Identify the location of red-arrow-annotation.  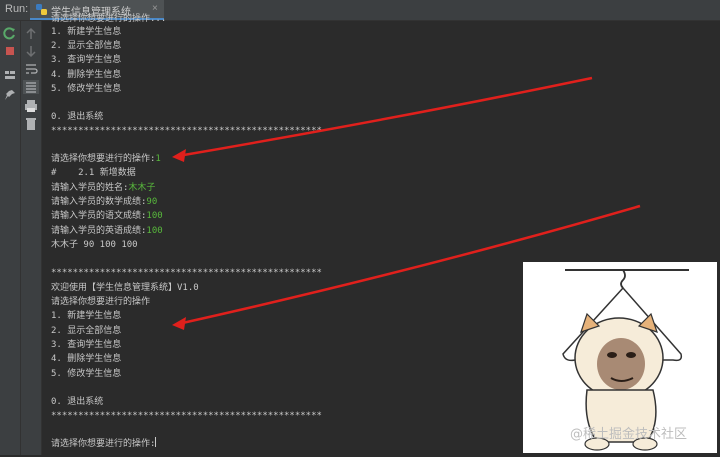
(385, 117).